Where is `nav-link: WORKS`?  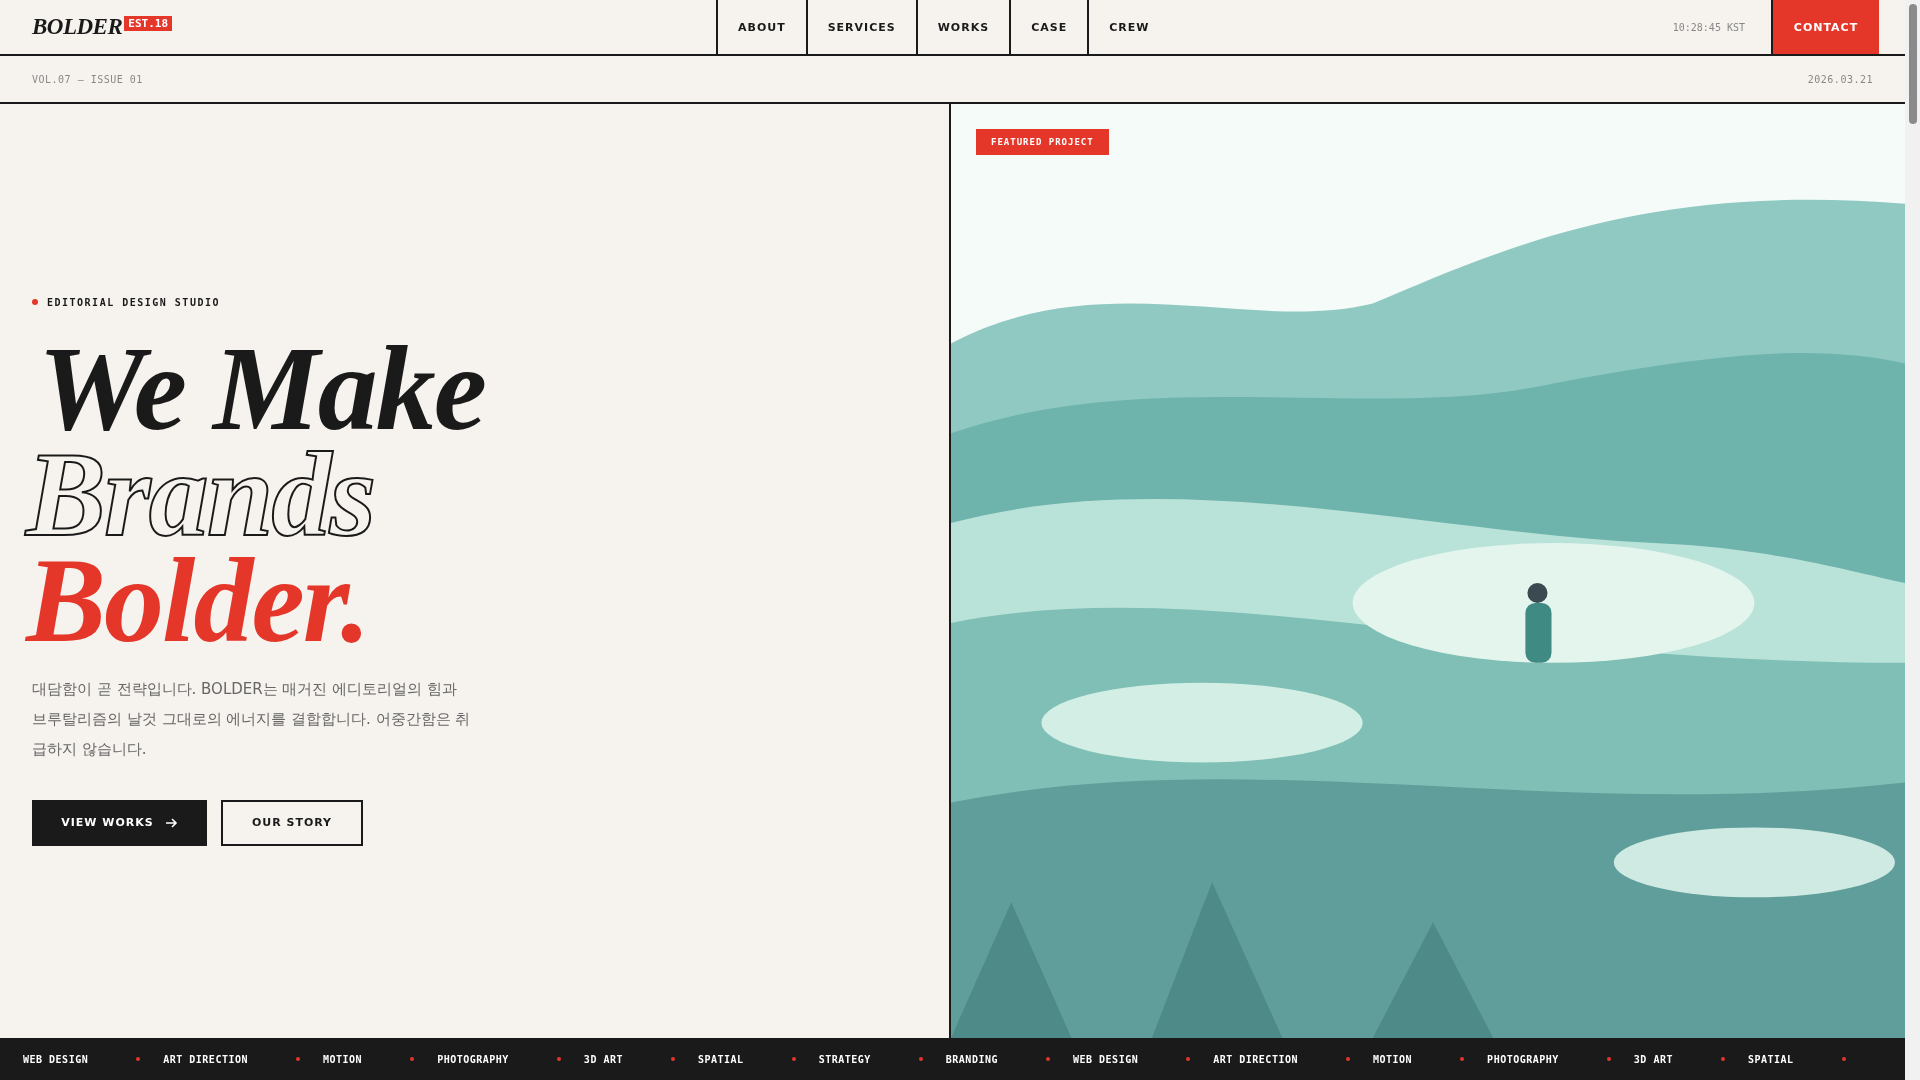
nav-link: WORKS is located at coordinates (964, 27).